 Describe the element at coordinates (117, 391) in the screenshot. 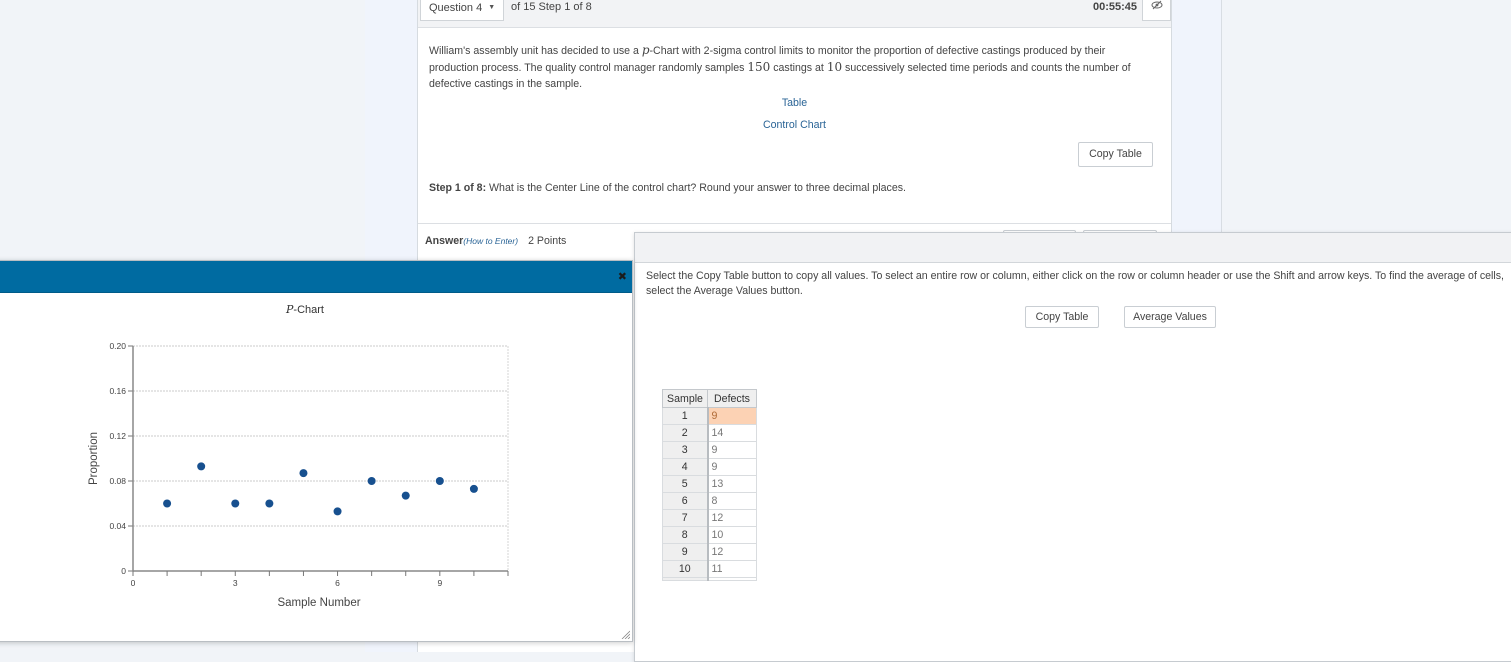

I see `y-tick-label: 0.16` at that location.